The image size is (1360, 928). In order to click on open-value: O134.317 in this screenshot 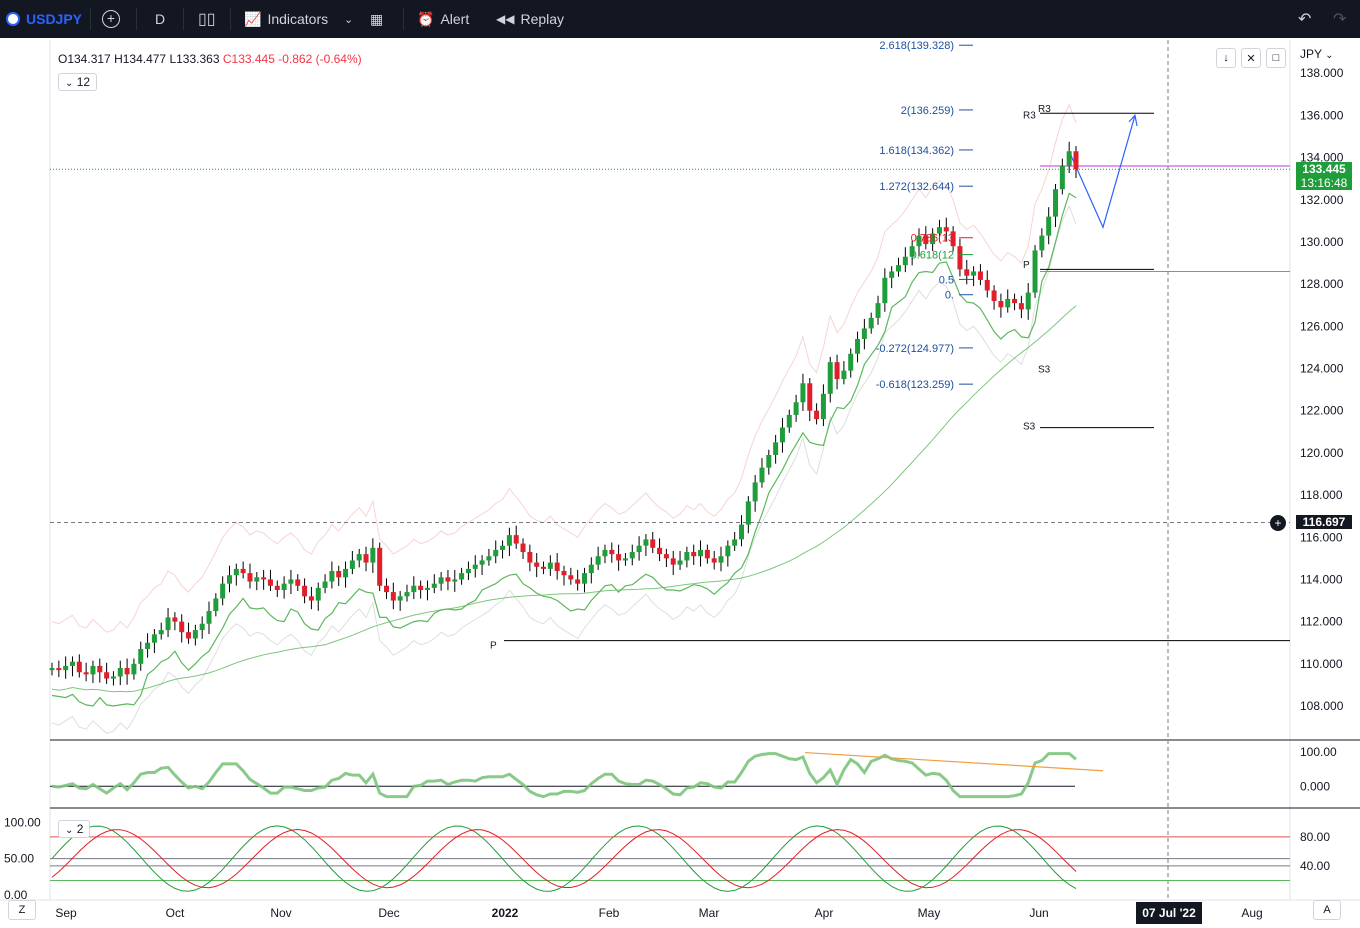, I will do `click(84, 59)`.